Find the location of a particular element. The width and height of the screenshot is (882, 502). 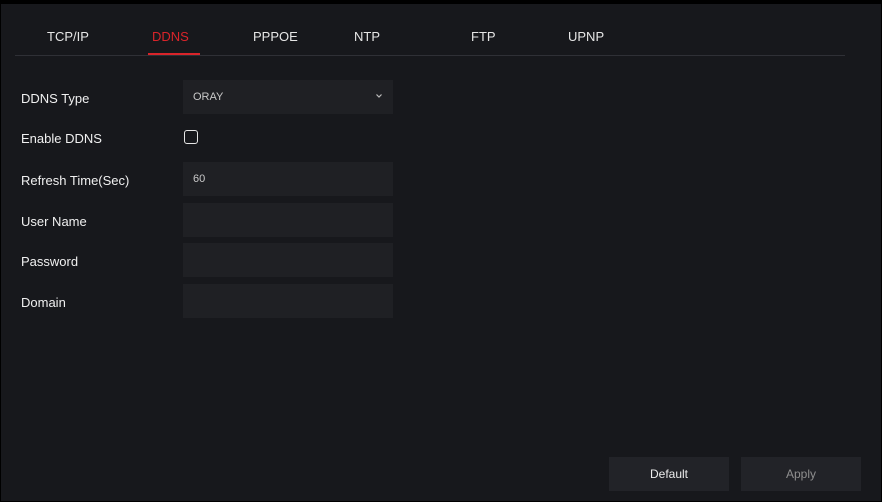

domain-input is located at coordinates (288, 301).